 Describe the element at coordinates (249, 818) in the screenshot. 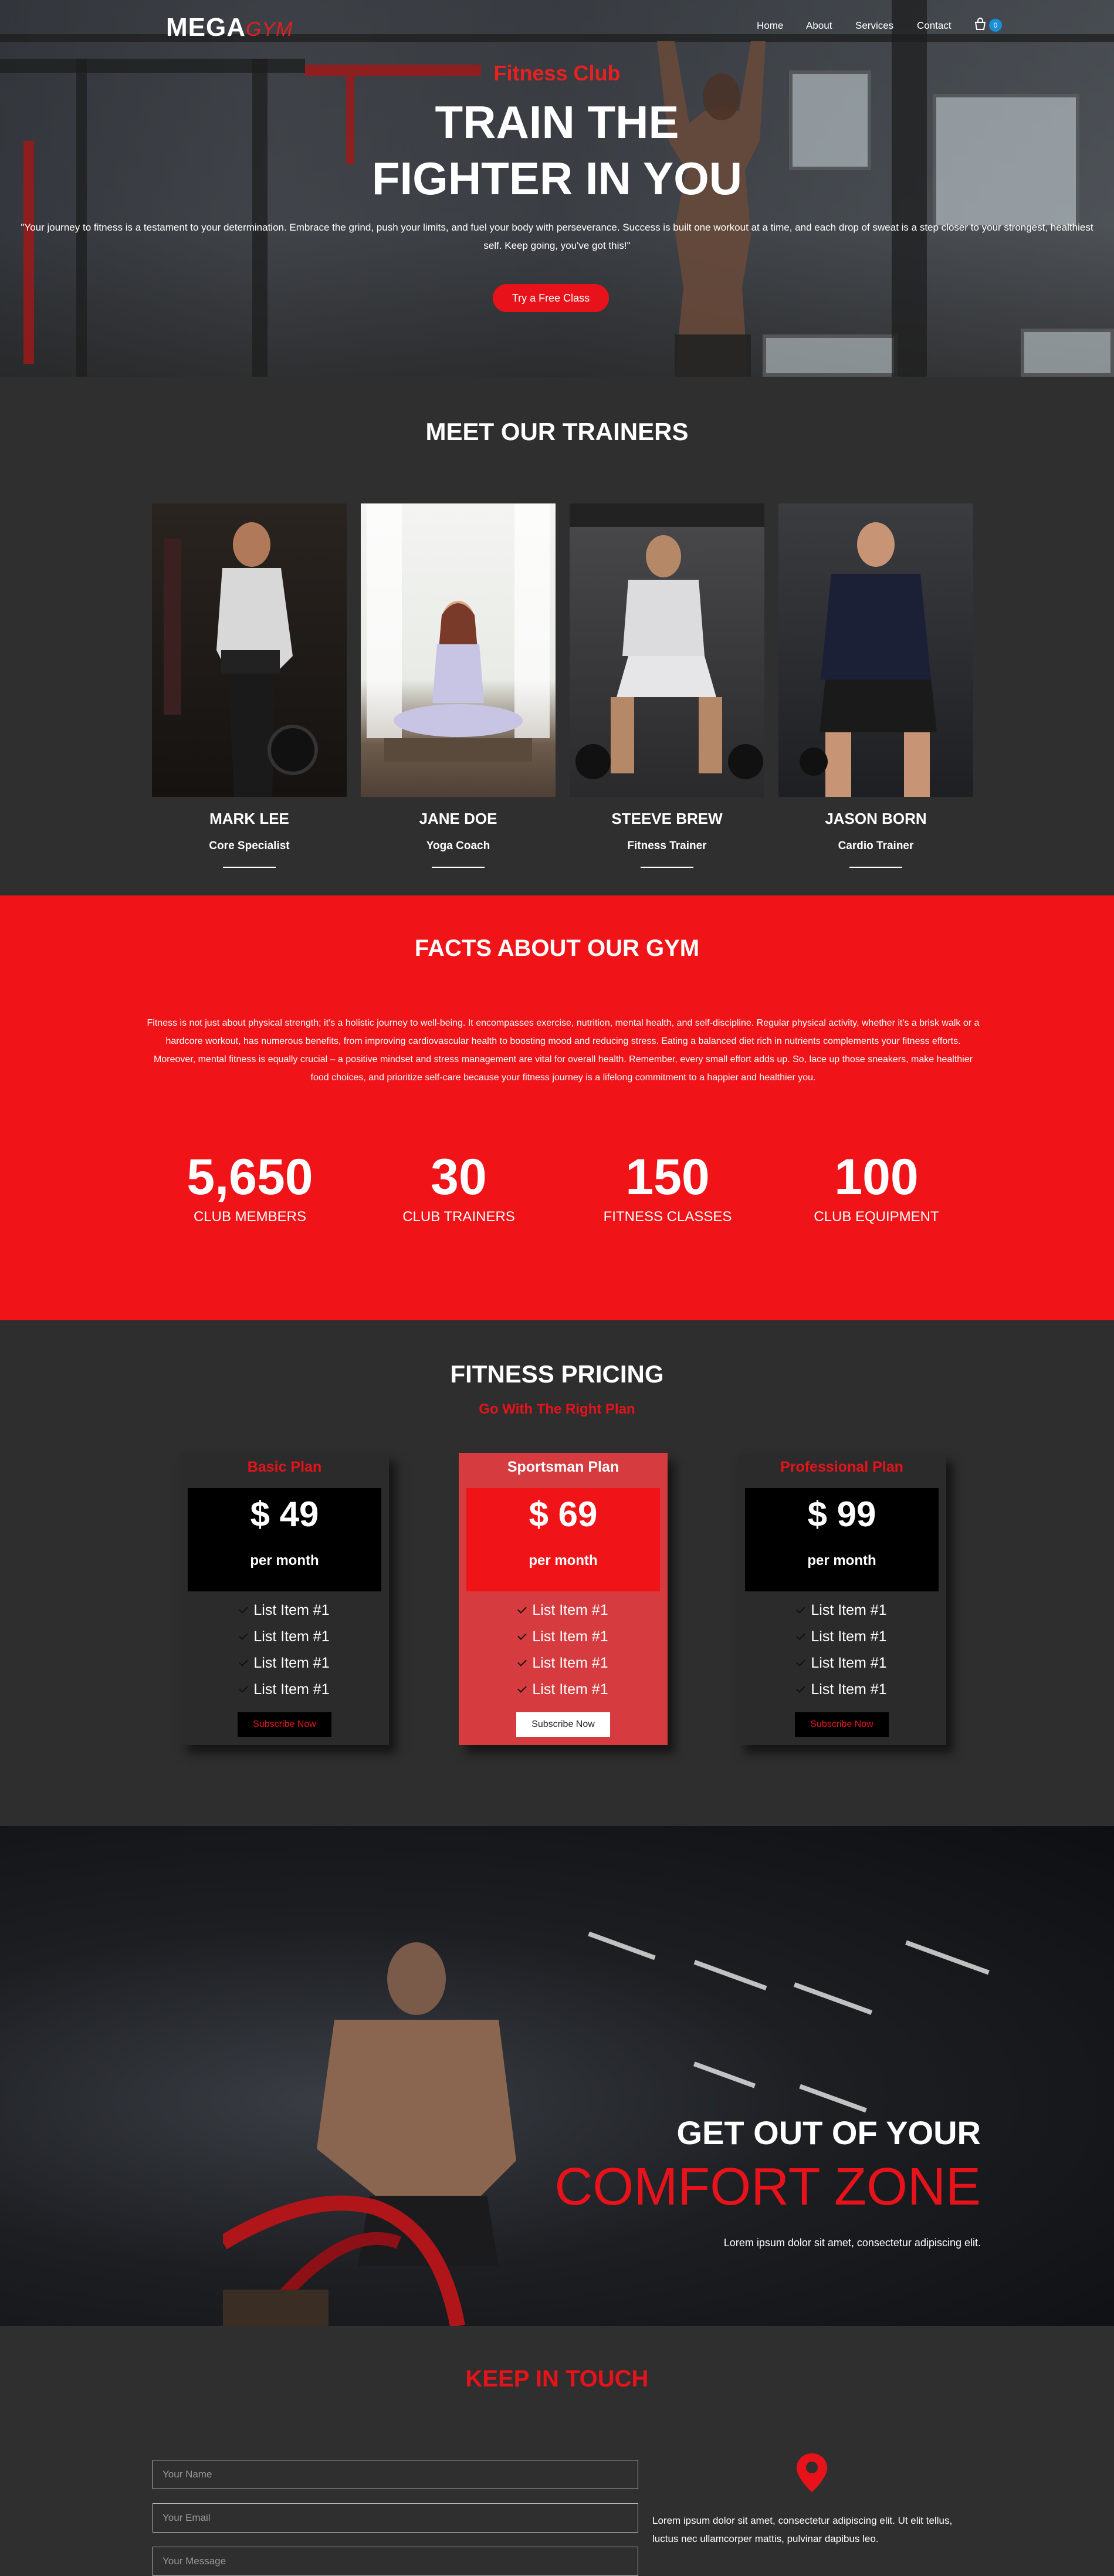

I see `trainer-name: MARK LEE` at that location.